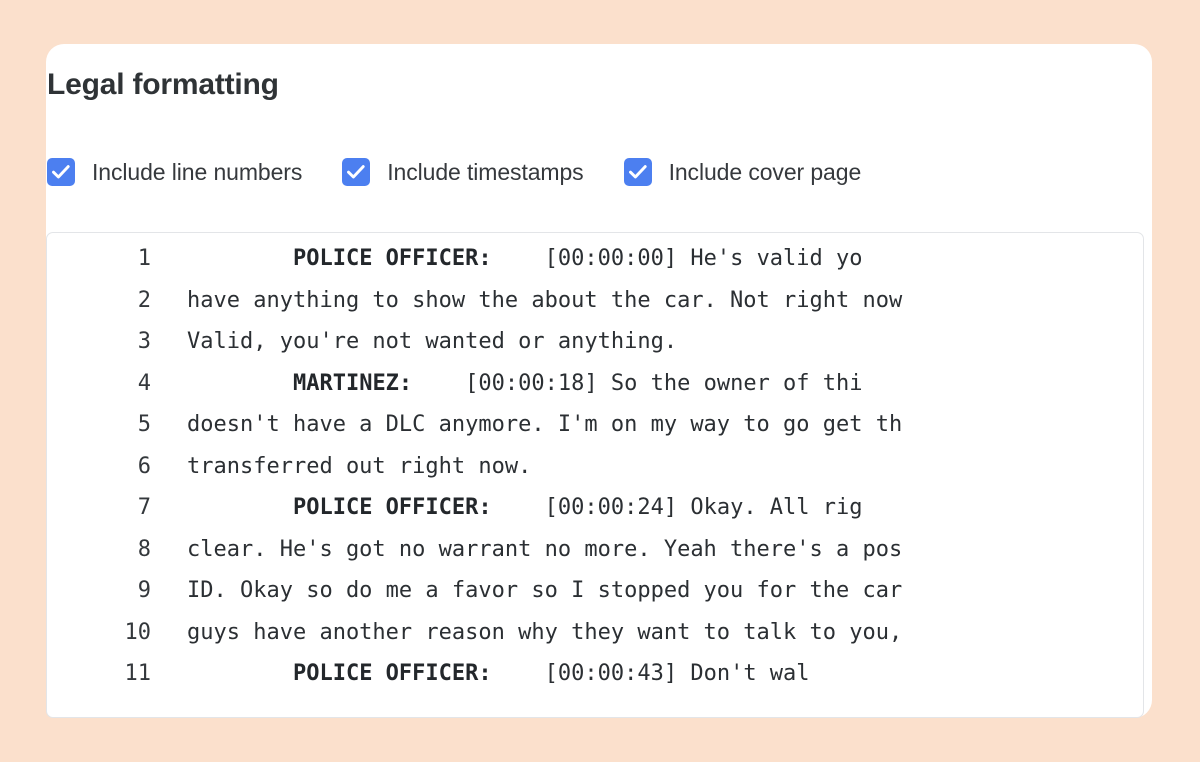  I want to click on line-text: POLICE OFFICER: [00:00:43] Don't wal, so click(480, 673).